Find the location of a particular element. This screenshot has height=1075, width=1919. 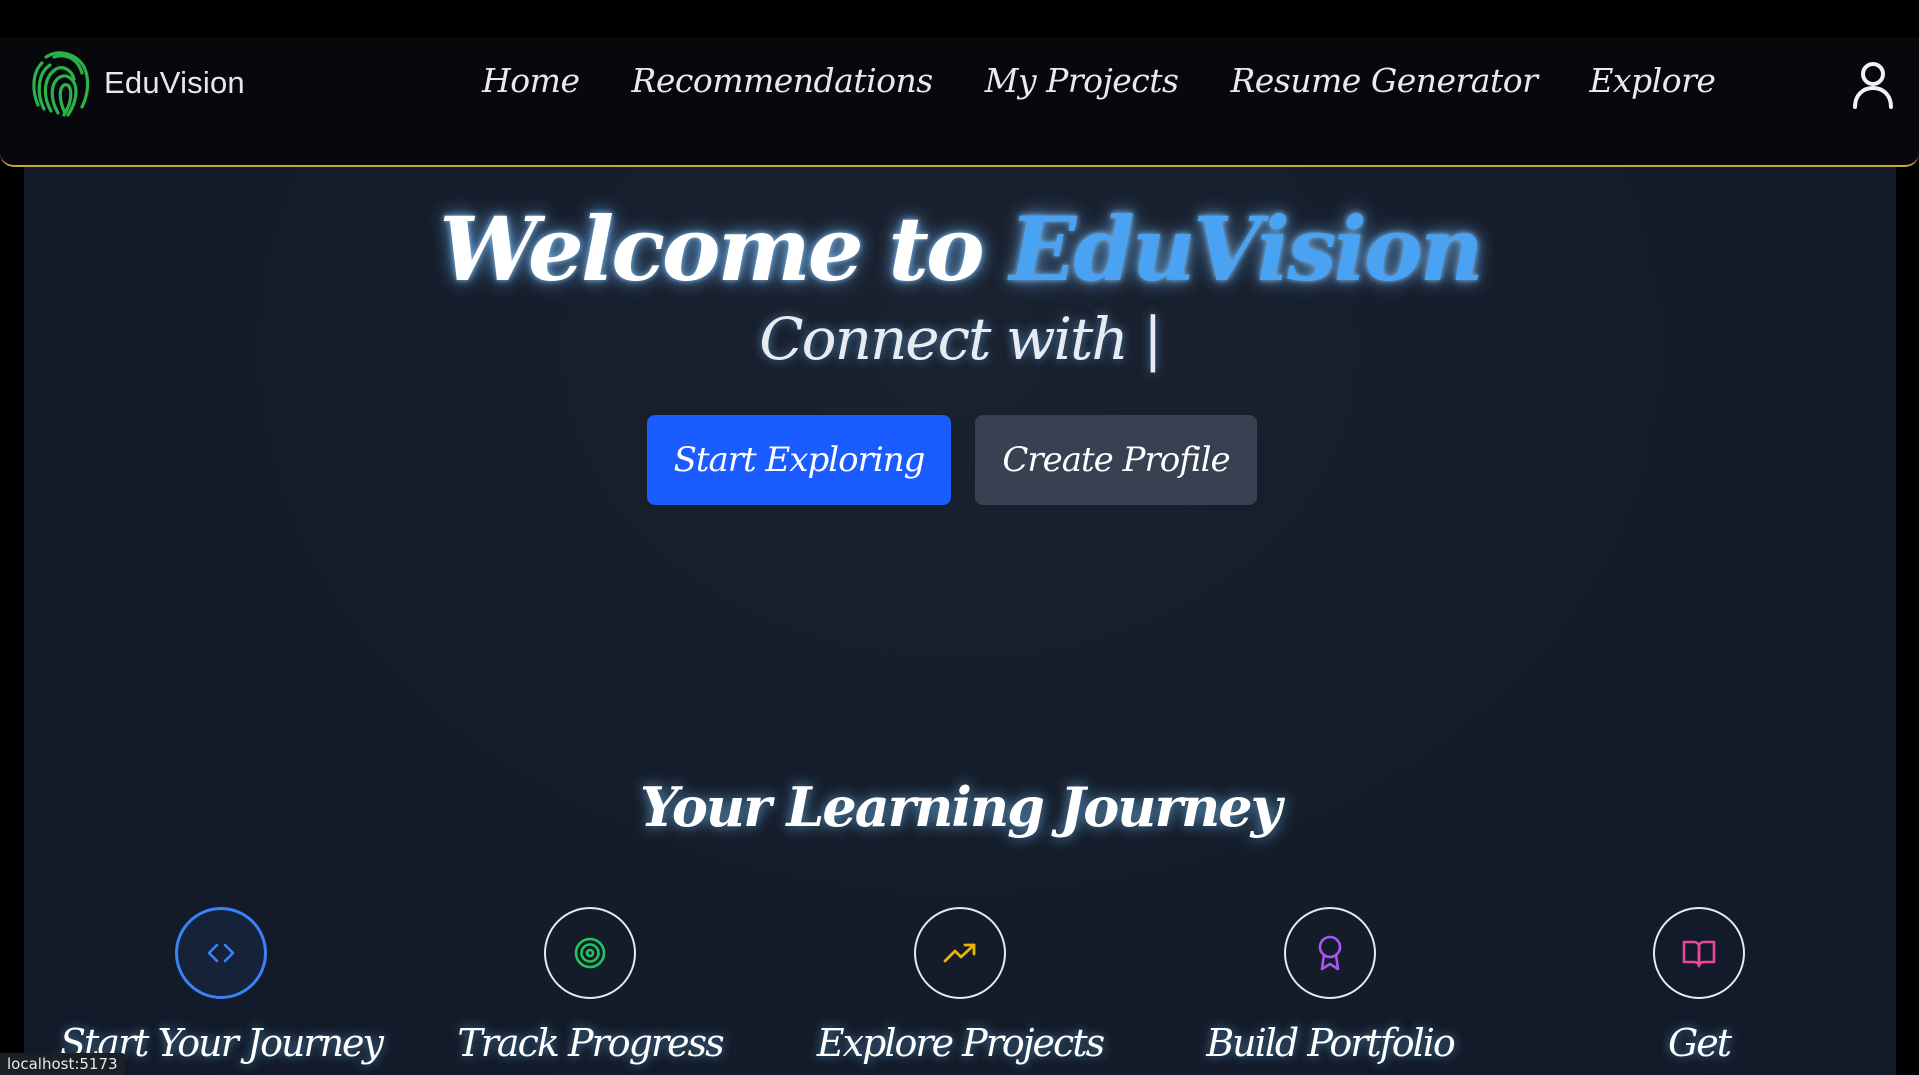

journey-step: Track Progress is located at coordinates (590, 986).